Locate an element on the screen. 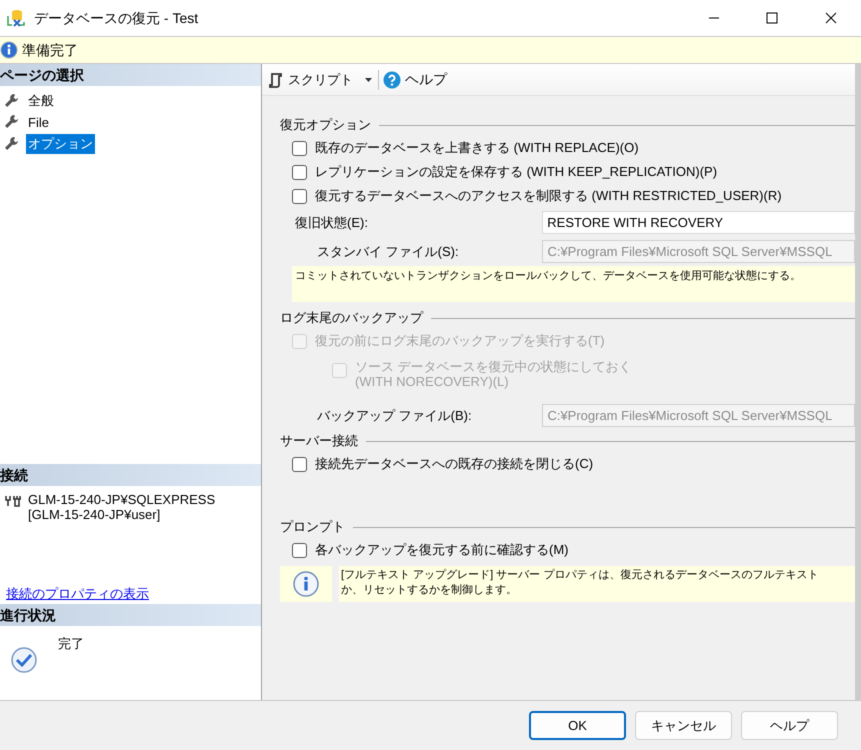  group-heading: ログ末尾のバックアップ is located at coordinates (351, 318).